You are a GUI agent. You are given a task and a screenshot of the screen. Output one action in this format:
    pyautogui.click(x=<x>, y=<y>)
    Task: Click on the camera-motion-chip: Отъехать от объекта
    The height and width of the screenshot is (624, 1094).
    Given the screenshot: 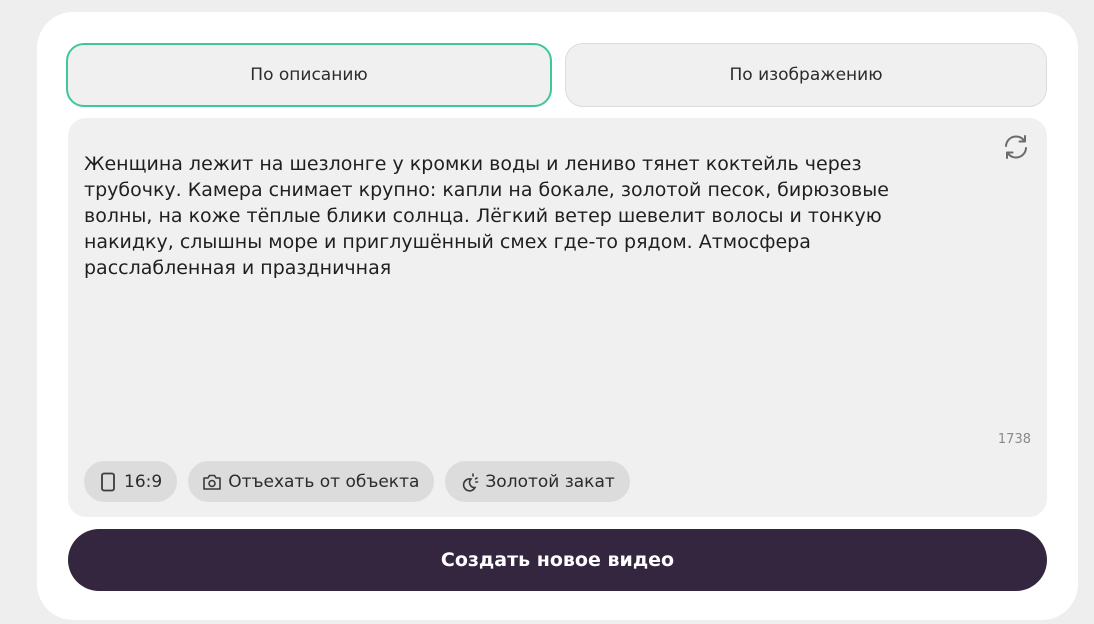 What is the action you would take?
    pyautogui.click(x=311, y=481)
    